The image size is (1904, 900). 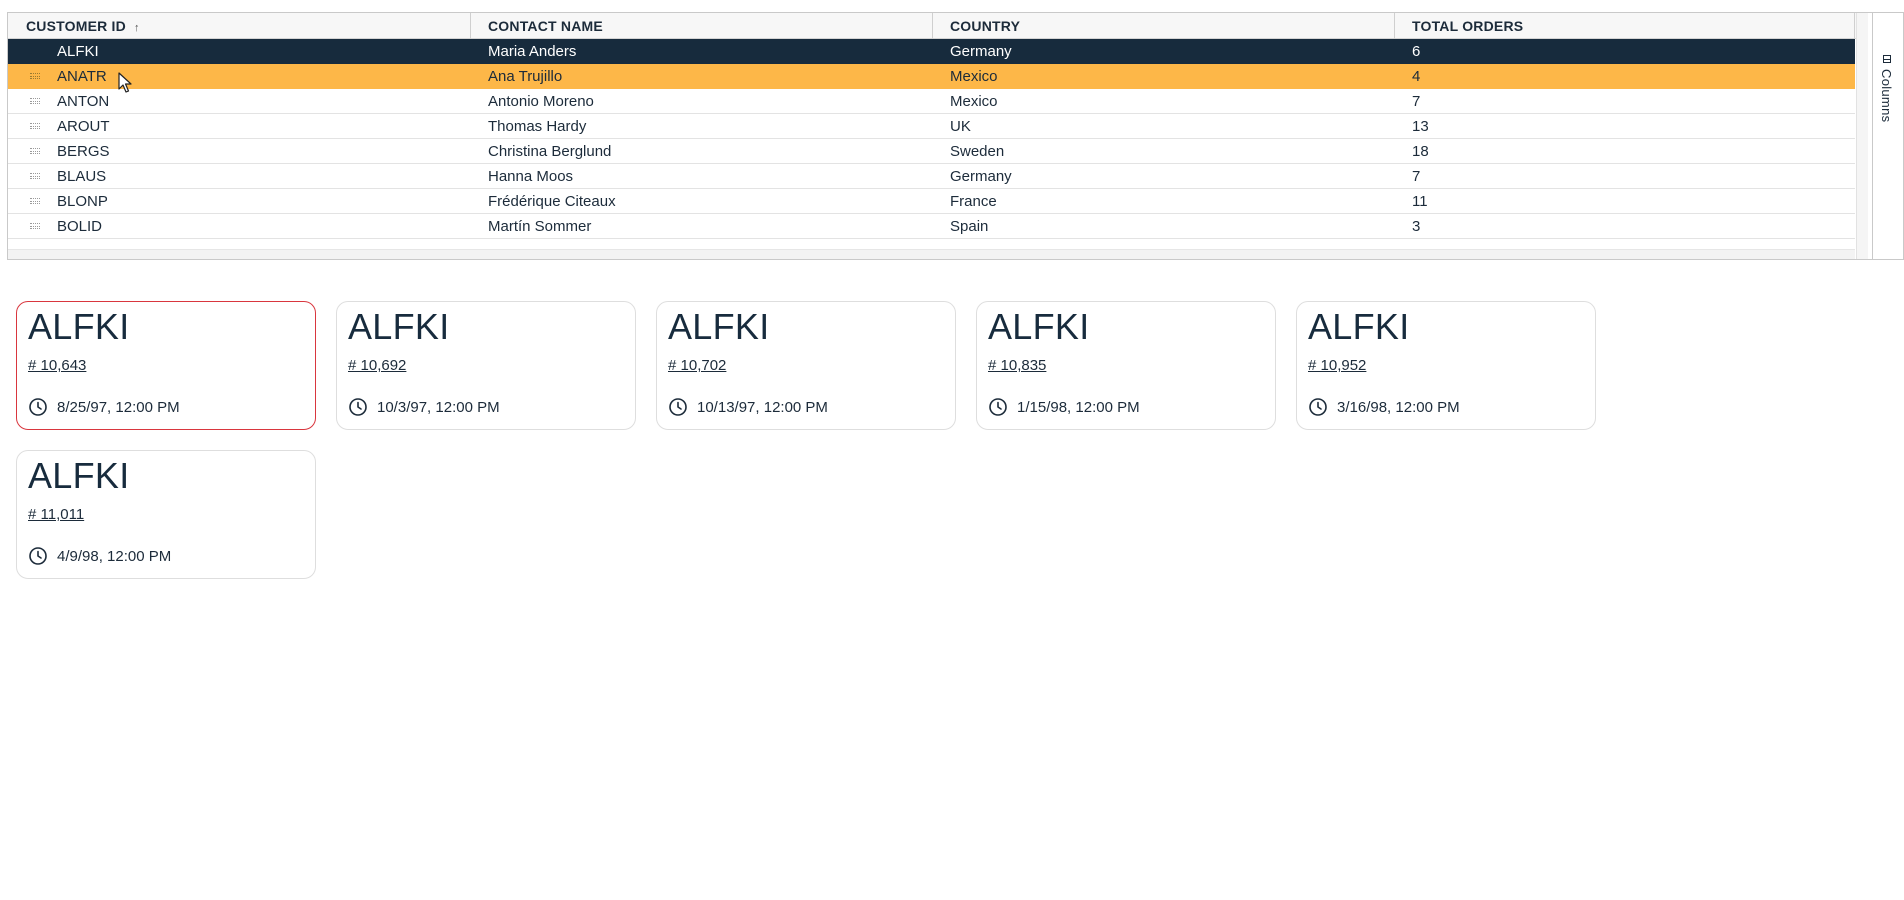 I want to click on columns-side-panel: Columns, so click(x=1887, y=136).